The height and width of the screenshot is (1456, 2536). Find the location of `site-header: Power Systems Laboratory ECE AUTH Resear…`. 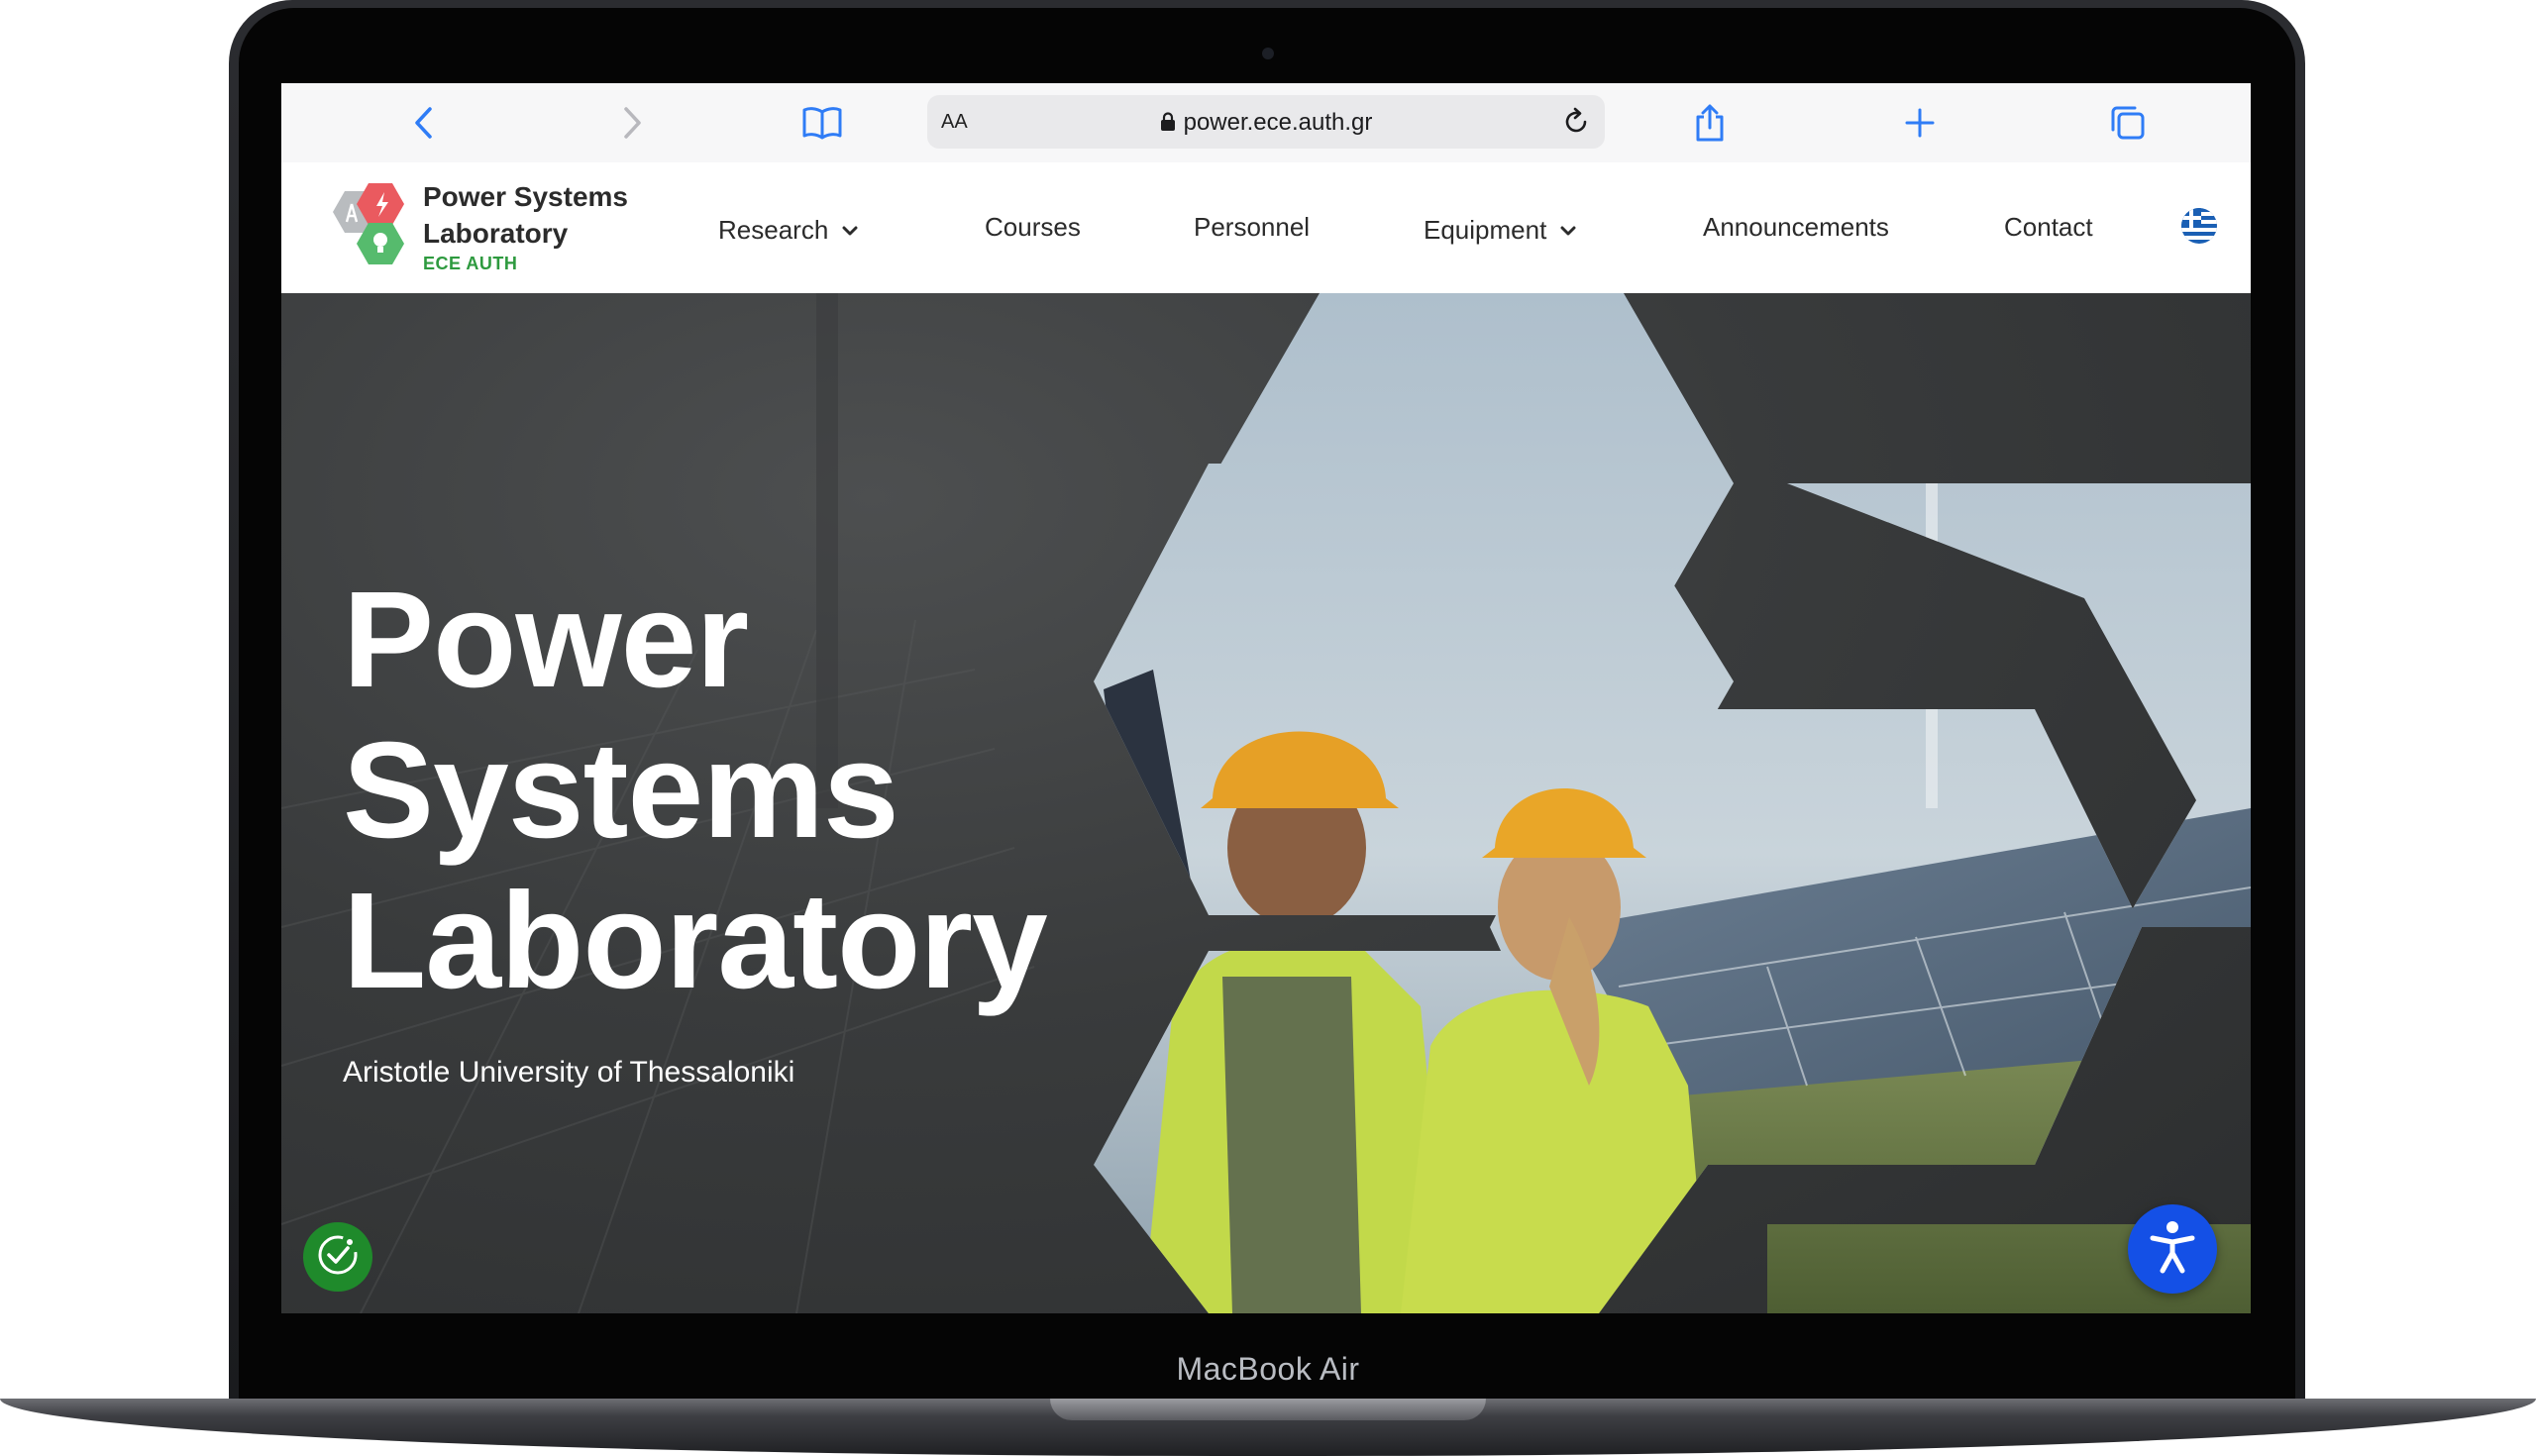

site-header: Power Systems Laboratory ECE AUTH Resear… is located at coordinates (1266, 228).